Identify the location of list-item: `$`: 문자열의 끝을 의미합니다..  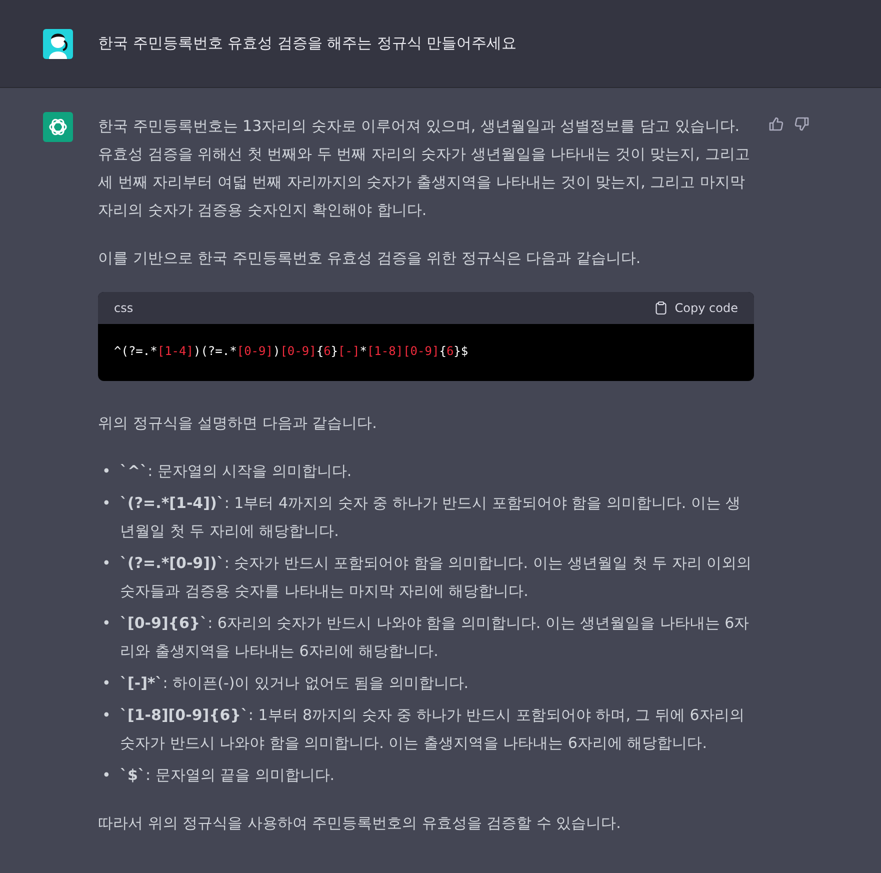
(228, 775).